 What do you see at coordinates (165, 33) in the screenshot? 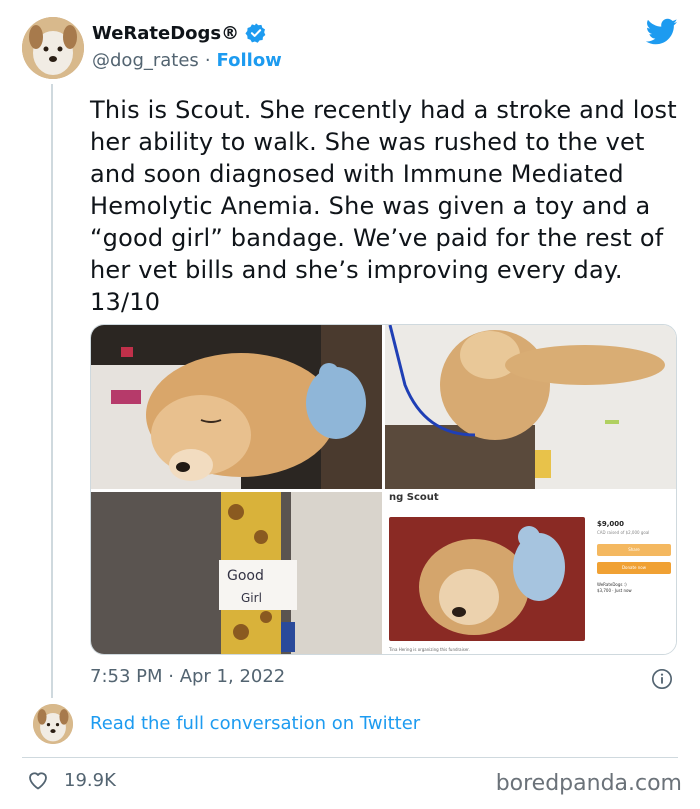
I see `author-display-name: WeRateDogs®` at bounding box center [165, 33].